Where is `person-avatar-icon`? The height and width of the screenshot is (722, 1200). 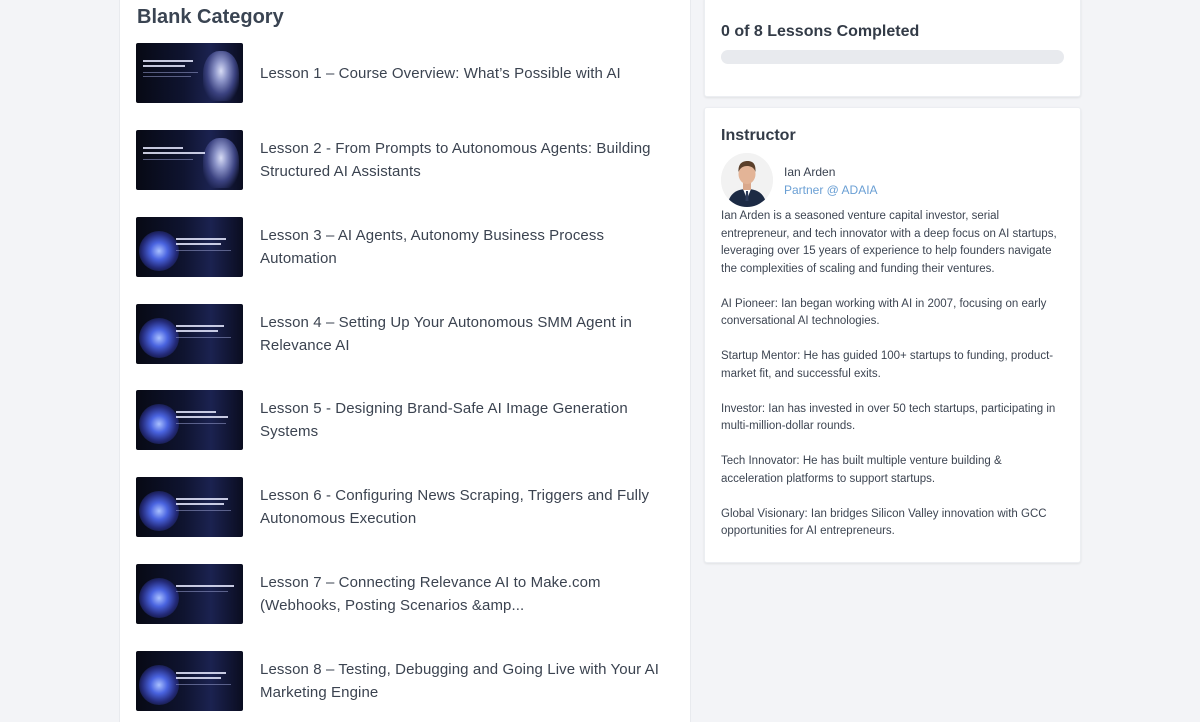 person-avatar-icon is located at coordinates (747, 180).